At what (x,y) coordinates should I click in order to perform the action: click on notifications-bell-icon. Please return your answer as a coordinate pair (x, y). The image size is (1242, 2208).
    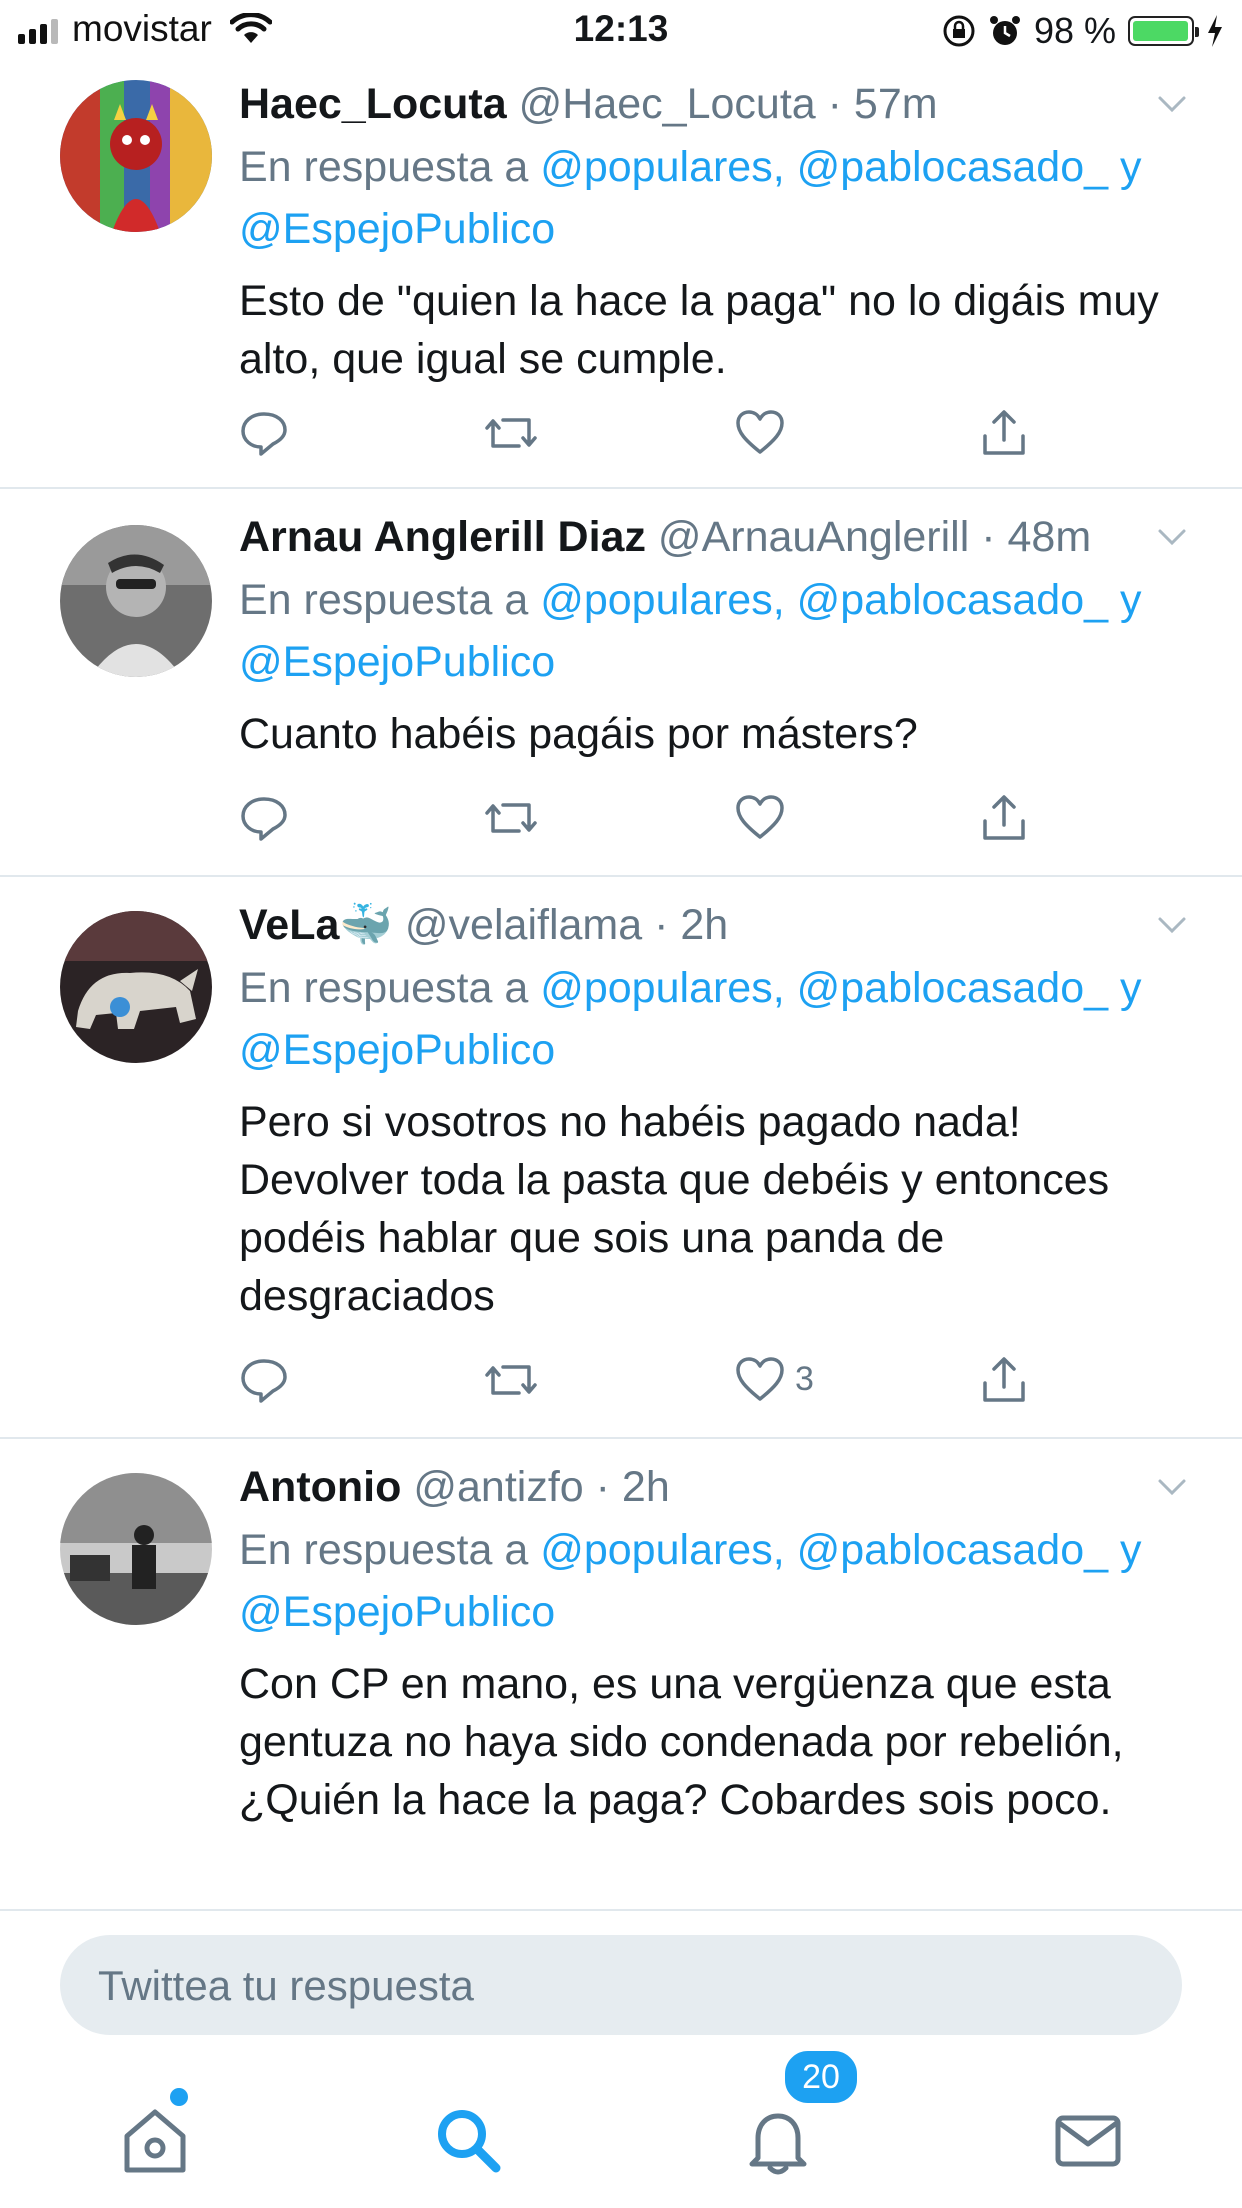
    Looking at the image, I should click on (778, 2140).